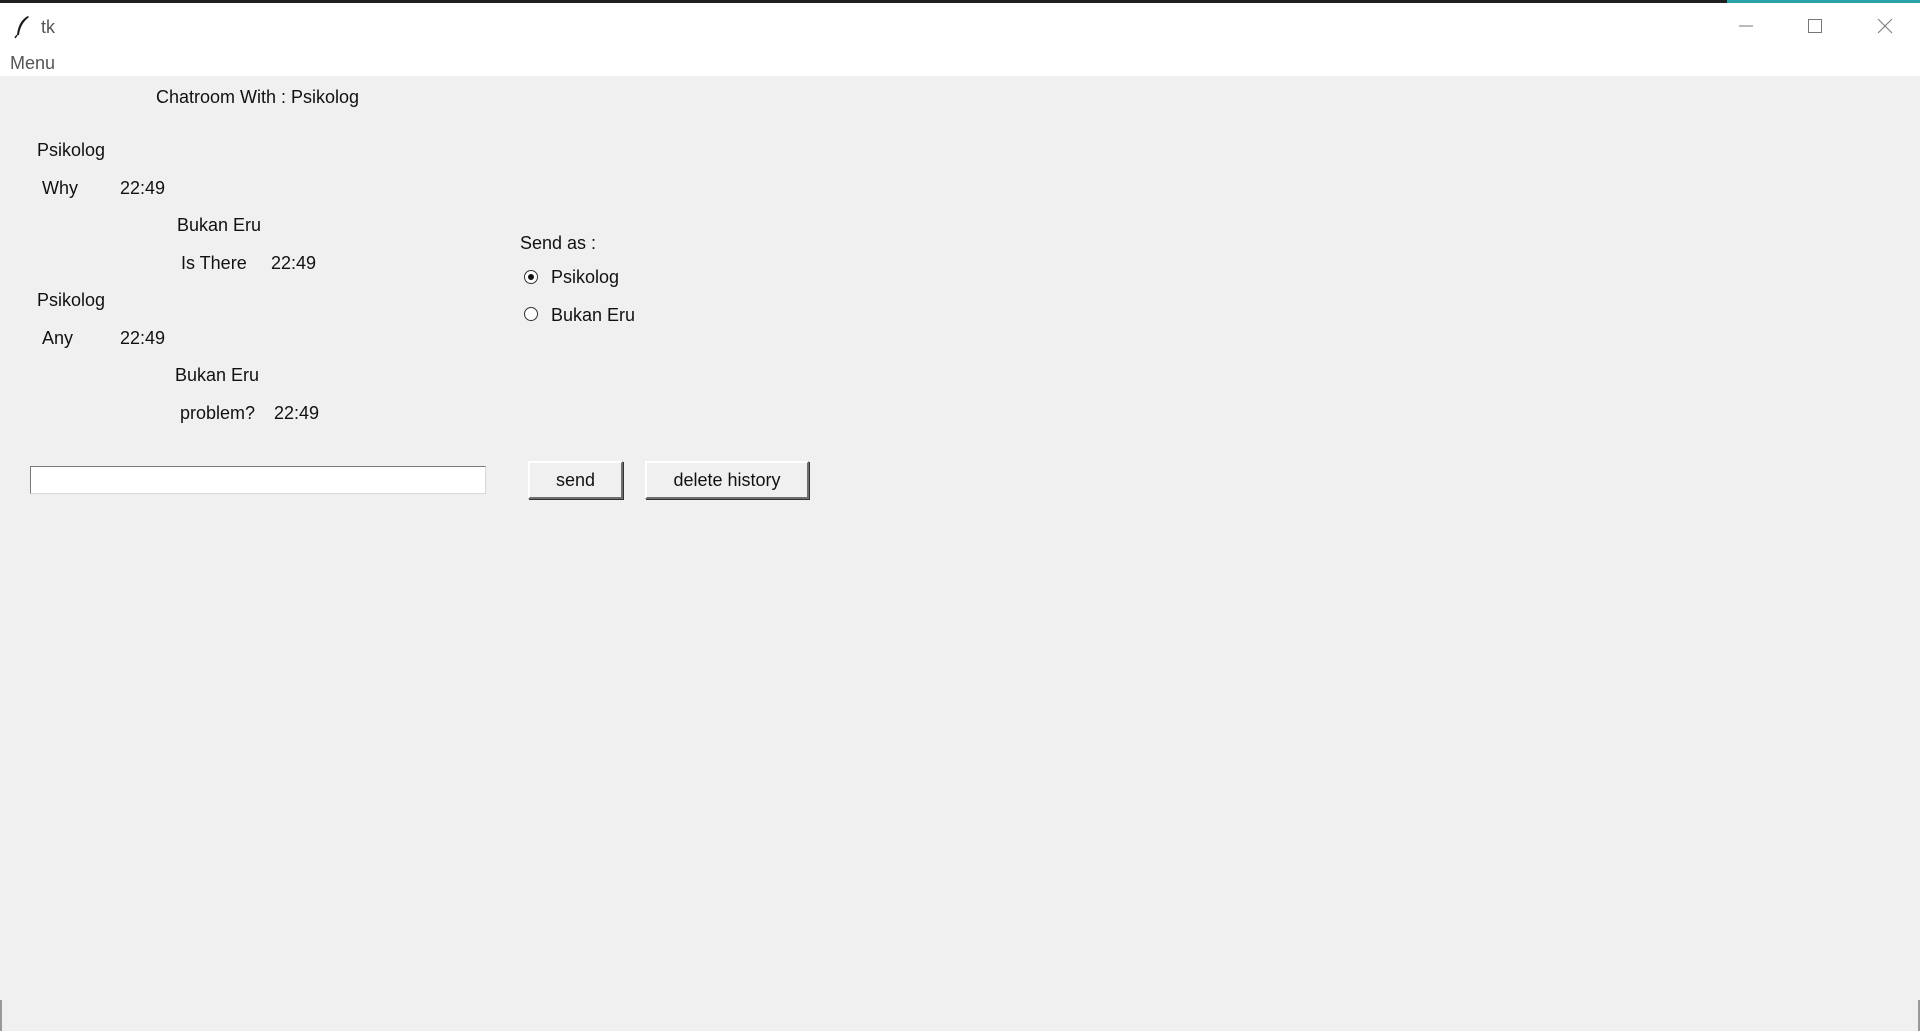  Describe the element at coordinates (218, 413) in the screenshot. I see `message-text: problem?` at that location.